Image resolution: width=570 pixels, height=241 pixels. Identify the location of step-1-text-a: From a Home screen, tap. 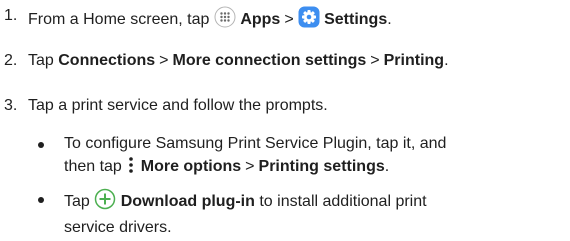
(119, 19).